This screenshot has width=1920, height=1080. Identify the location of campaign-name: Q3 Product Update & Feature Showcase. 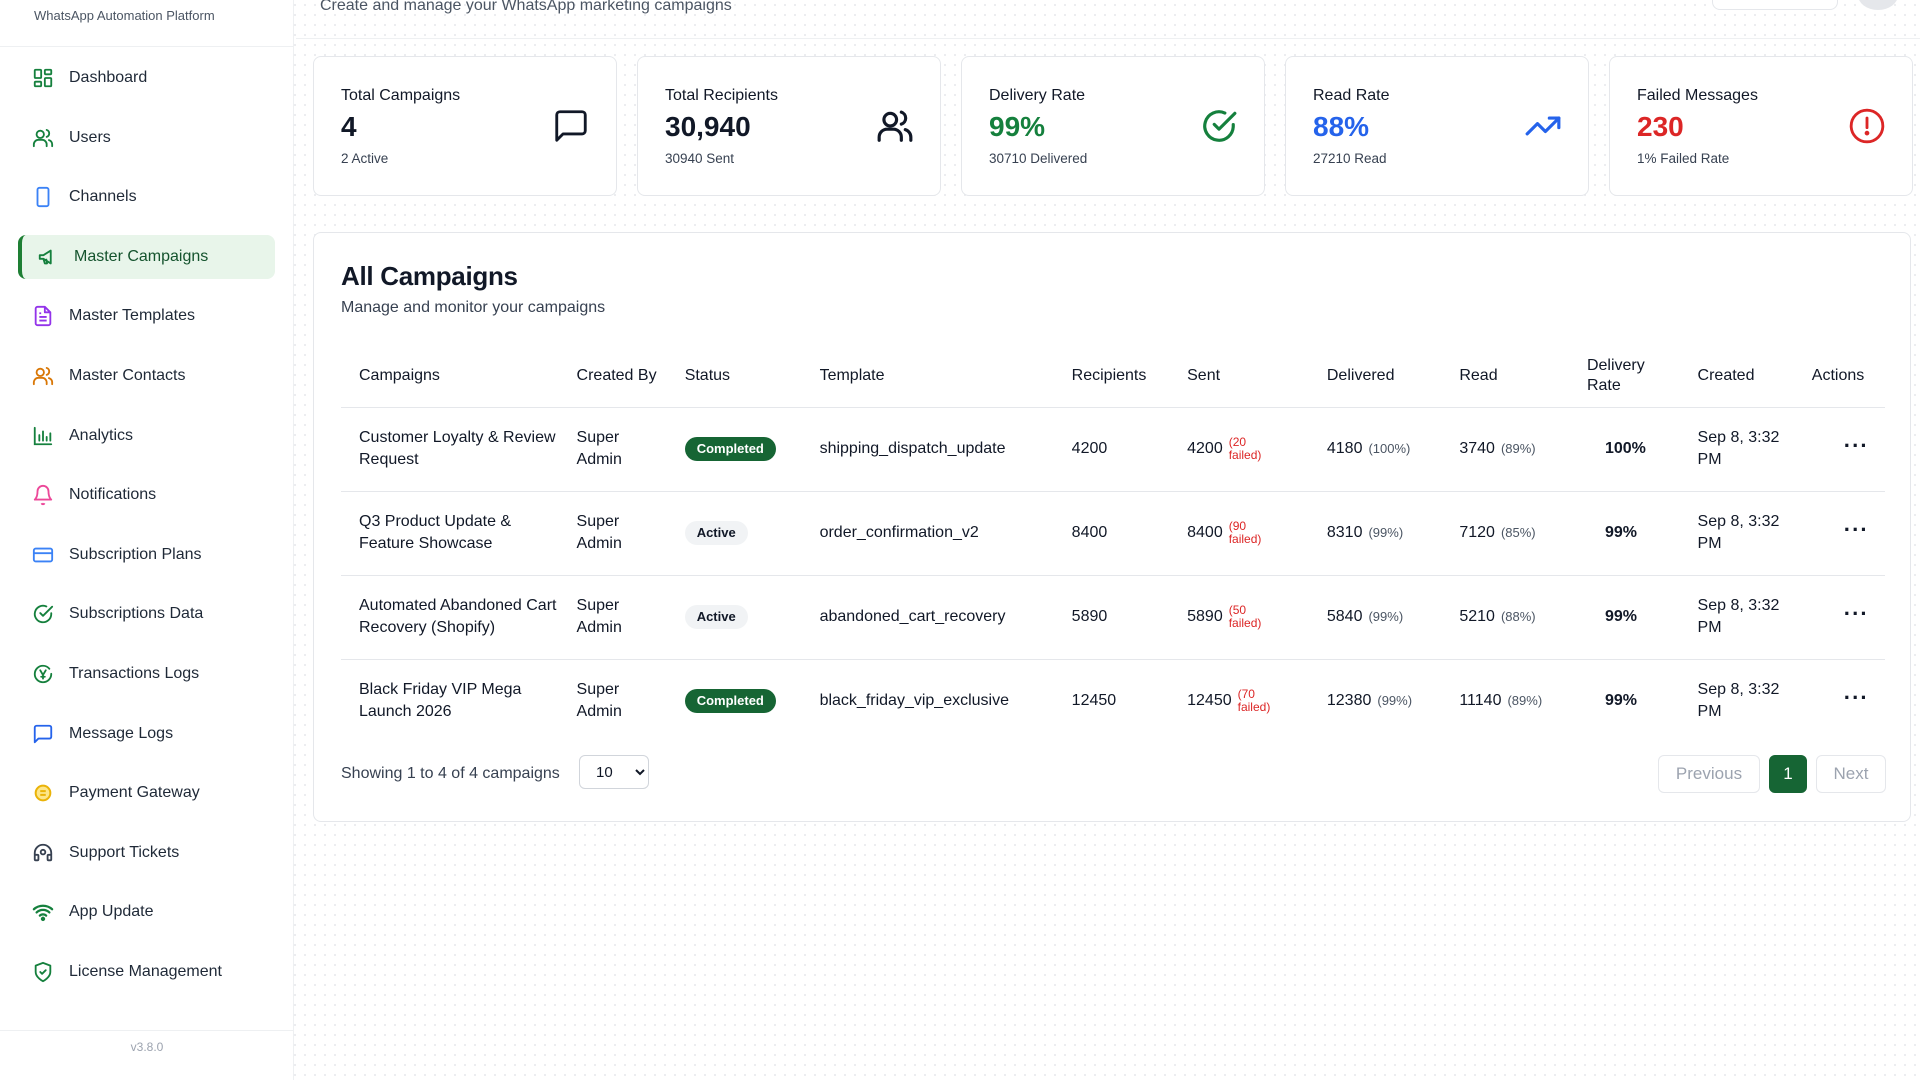
(450, 533).